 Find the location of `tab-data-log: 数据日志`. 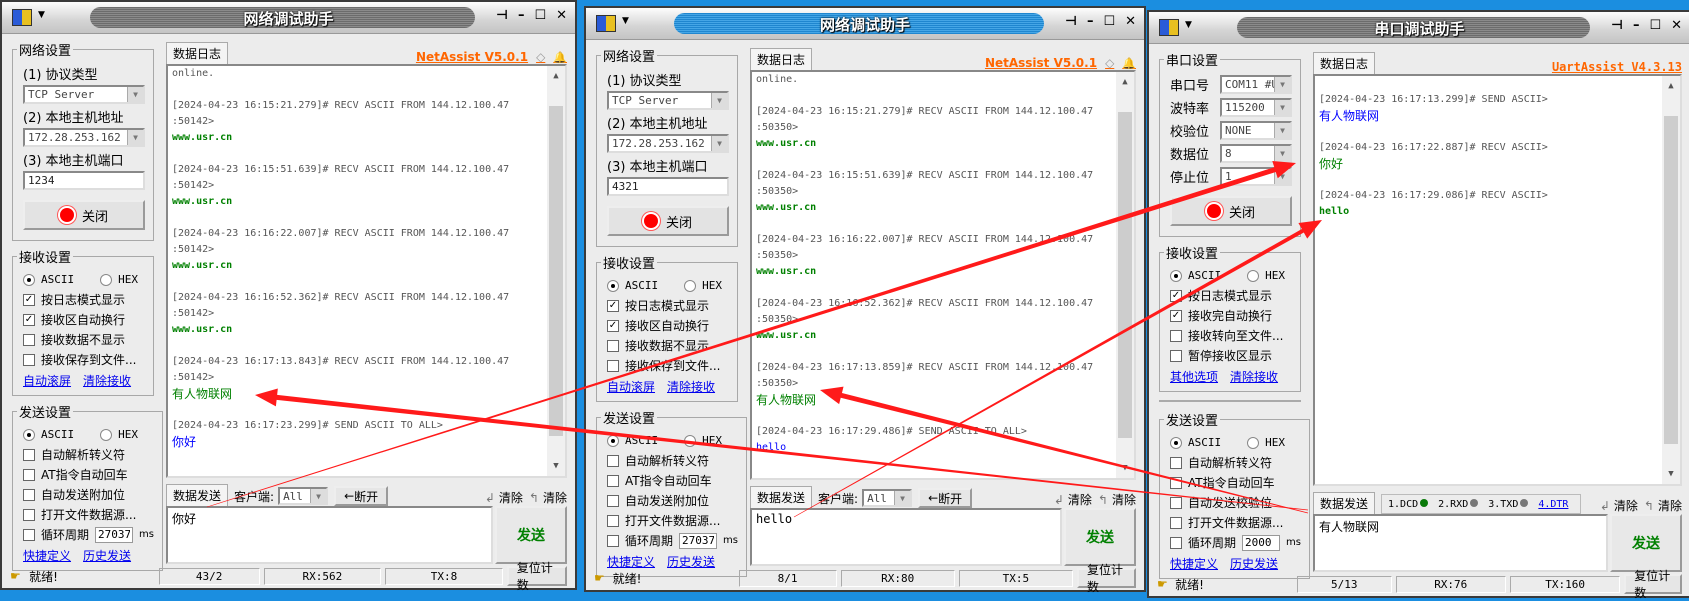

tab-data-log: 数据日志 is located at coordinates (197, 53).